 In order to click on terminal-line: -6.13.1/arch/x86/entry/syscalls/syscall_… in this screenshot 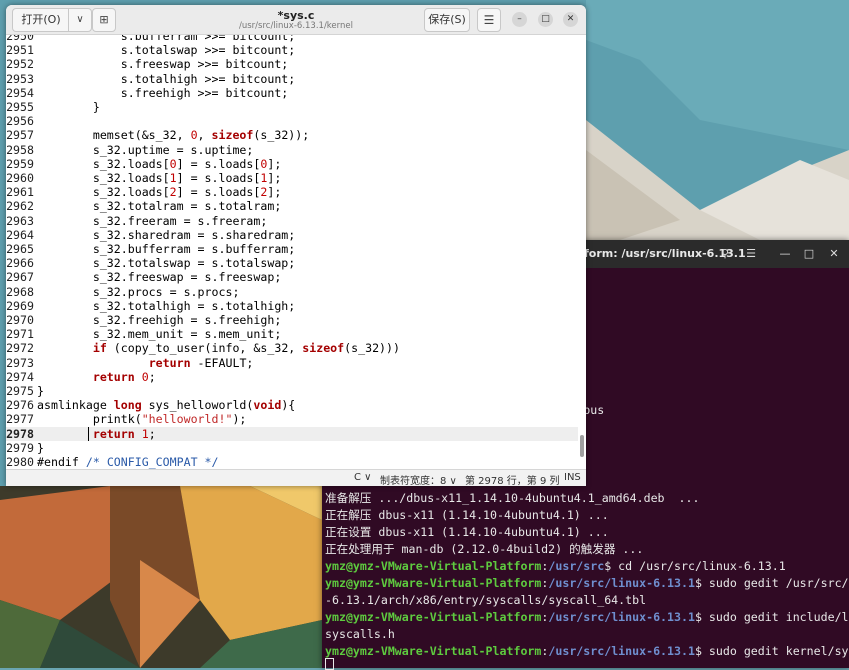, I will do `click(486, 600)`.